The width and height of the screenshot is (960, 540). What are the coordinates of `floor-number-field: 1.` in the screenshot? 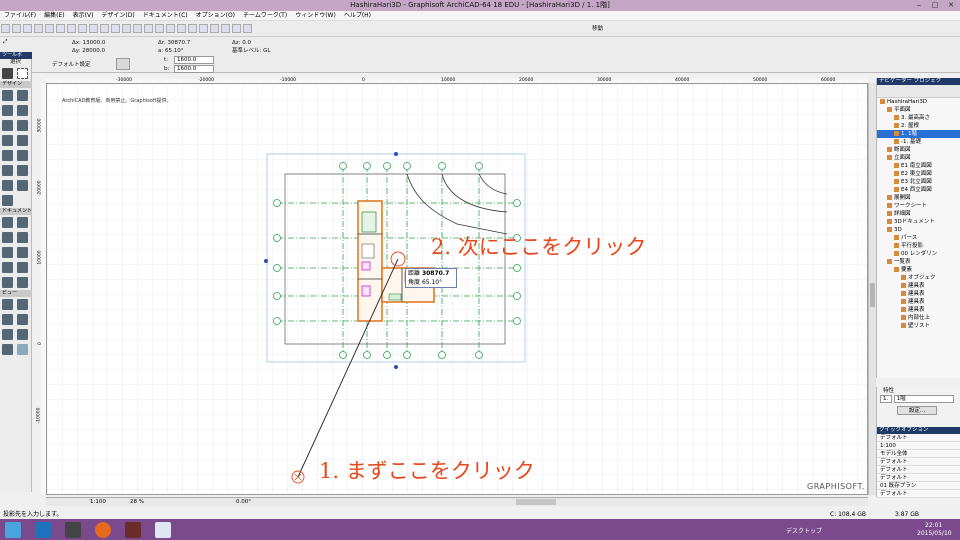 It's located at (886, 399).